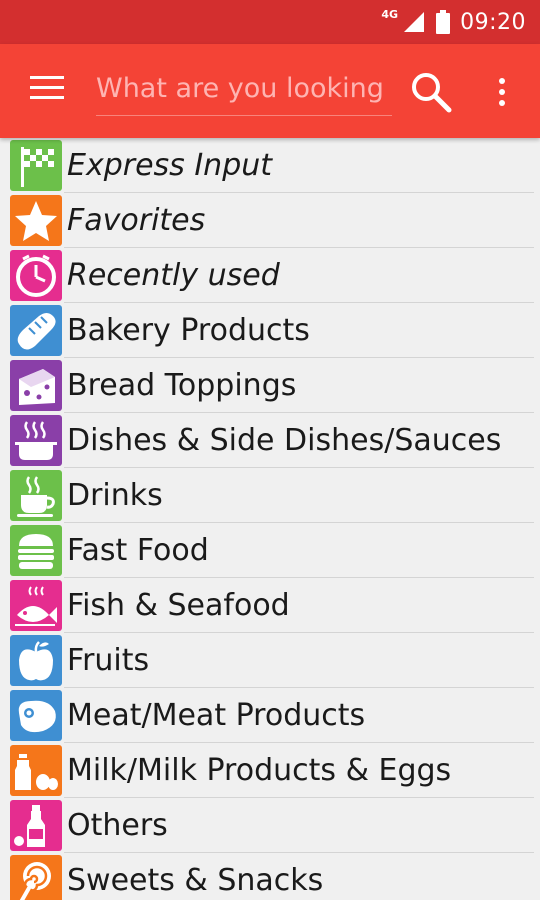 This screenshot has height=900, width=540. Describe the element at coordinates (216, 715) in the screenshot. I see `category-label: Meat/Meat Products` at that location.